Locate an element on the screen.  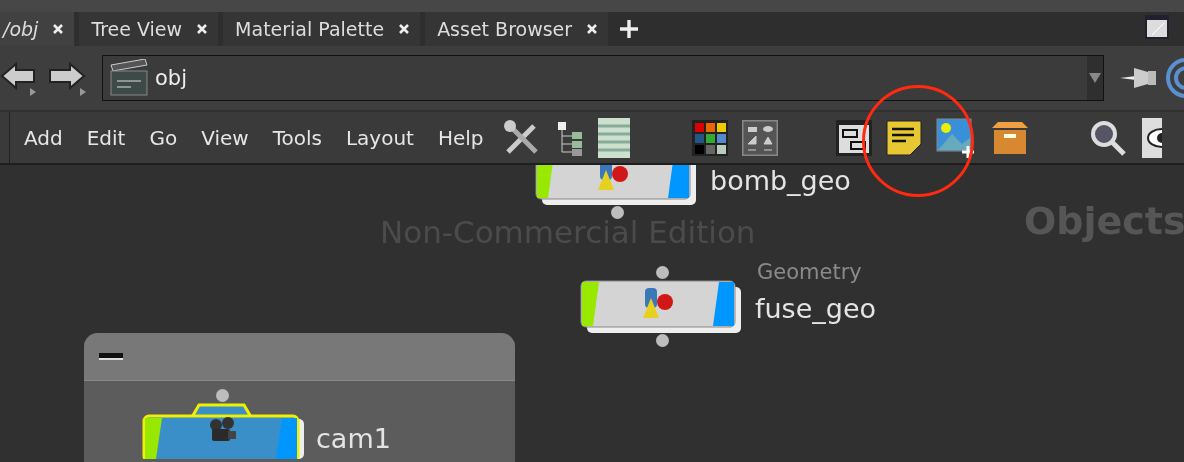
tab: /obj is located at coordinates (37, 29).